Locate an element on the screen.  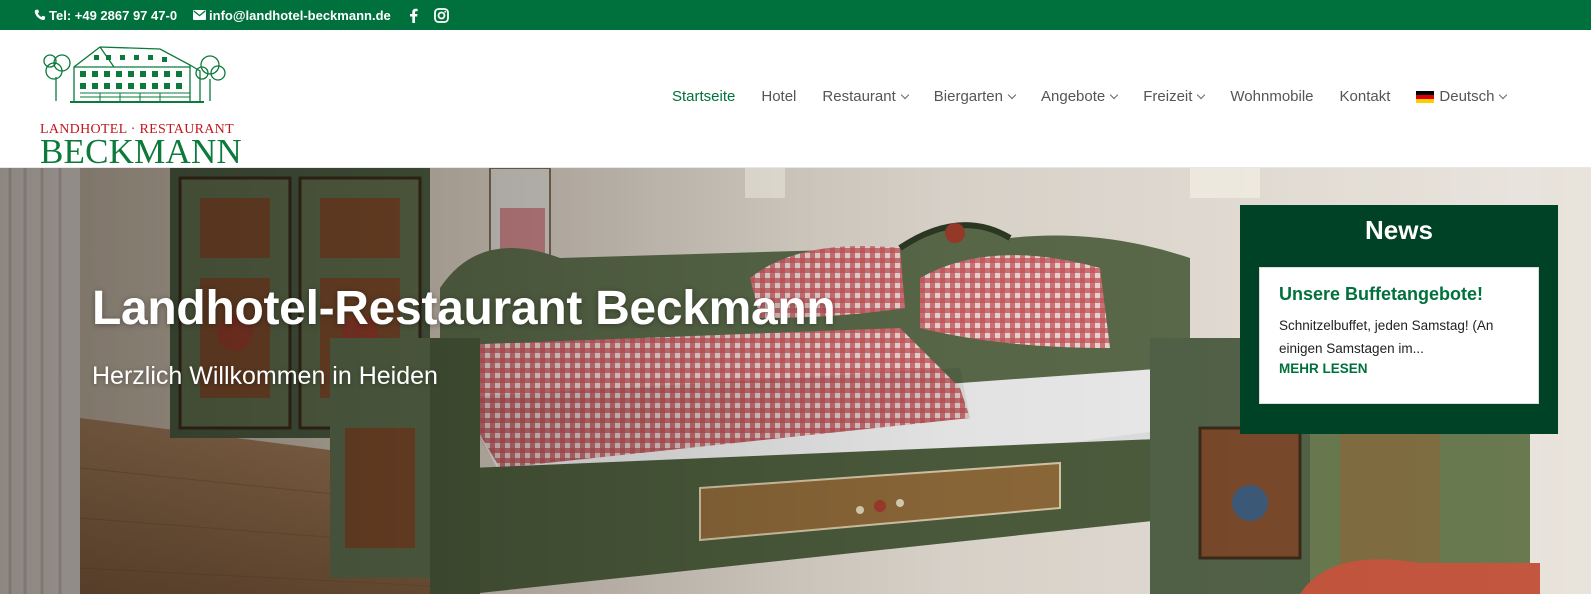
nav-label: Wohnmobile is located at coordinates (1272, 96).